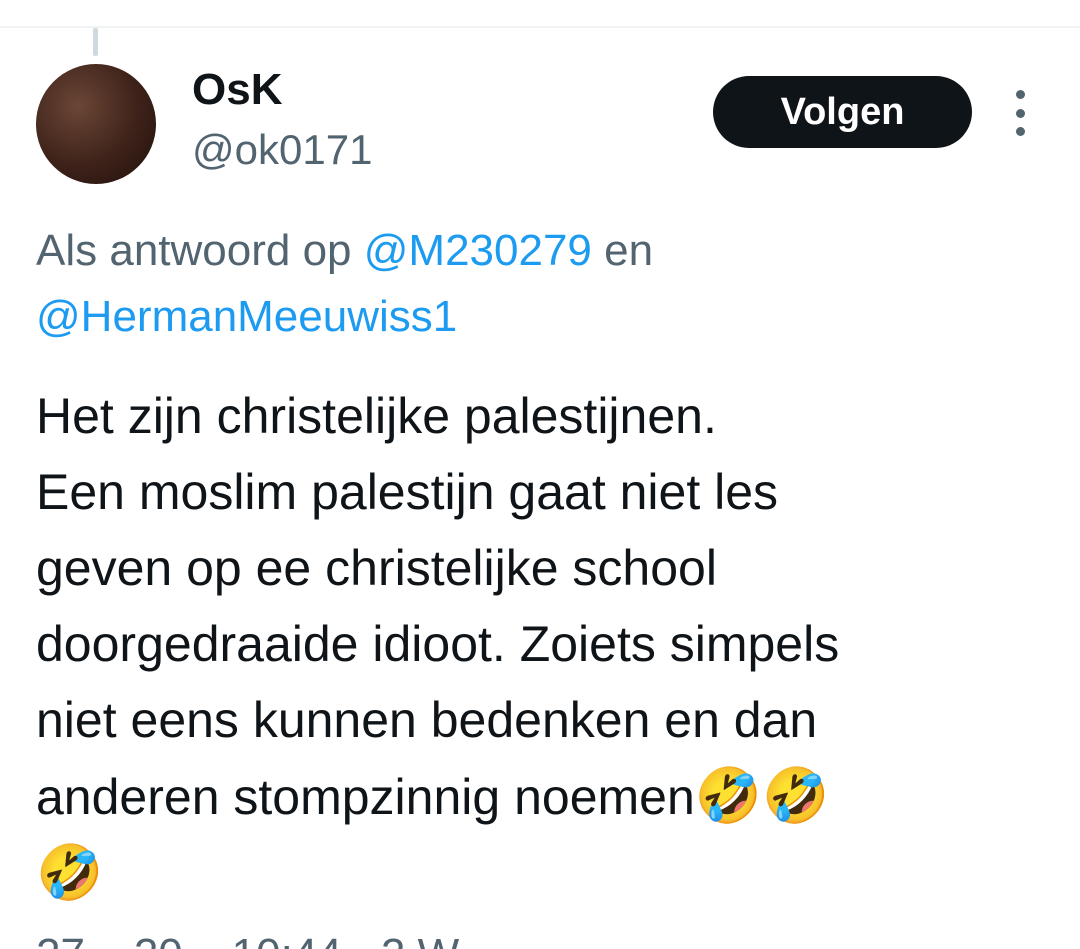 This screenshot has width=1080, height=949. Describe the element at coordinates (258, 939) in the screenshot. I see `tweet-meta-partial: 27 .. 20 .. 10:44 · 2 W..` at that location.